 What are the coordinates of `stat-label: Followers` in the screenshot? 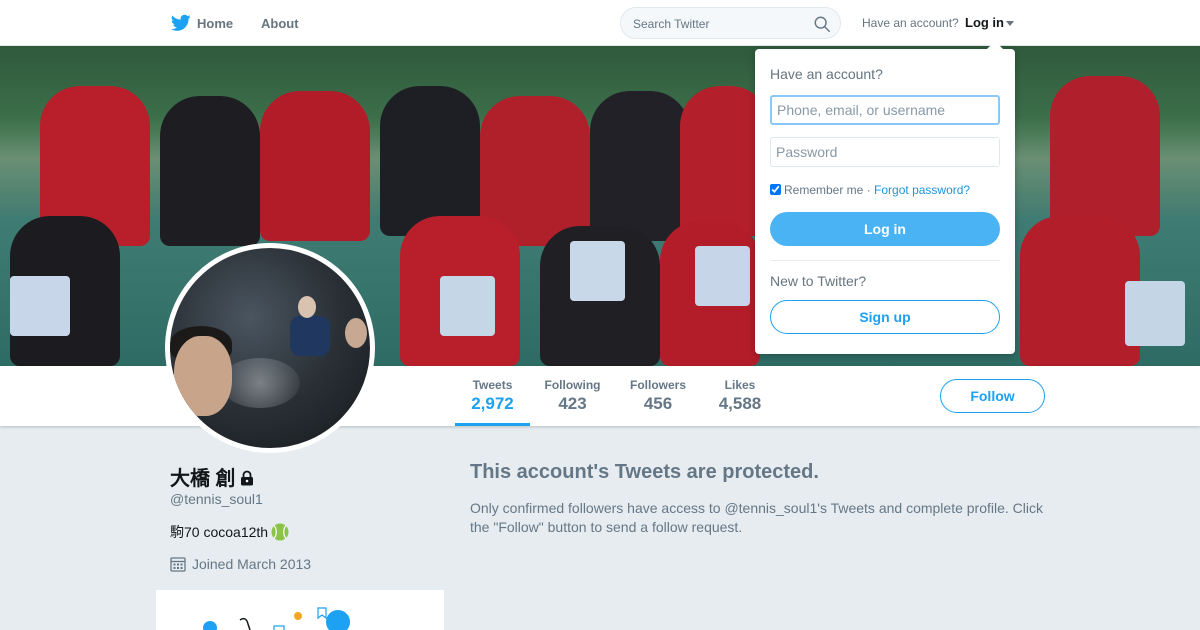 It's located at (657, 385).